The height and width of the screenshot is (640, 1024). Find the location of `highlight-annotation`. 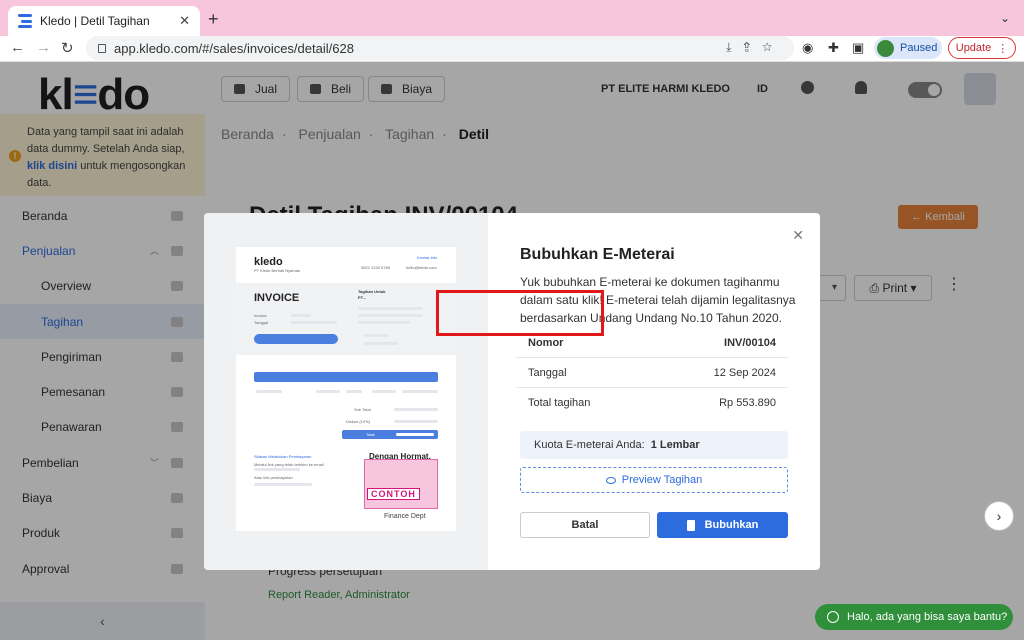

highlight-annotation is located at coordinates (520, 313).